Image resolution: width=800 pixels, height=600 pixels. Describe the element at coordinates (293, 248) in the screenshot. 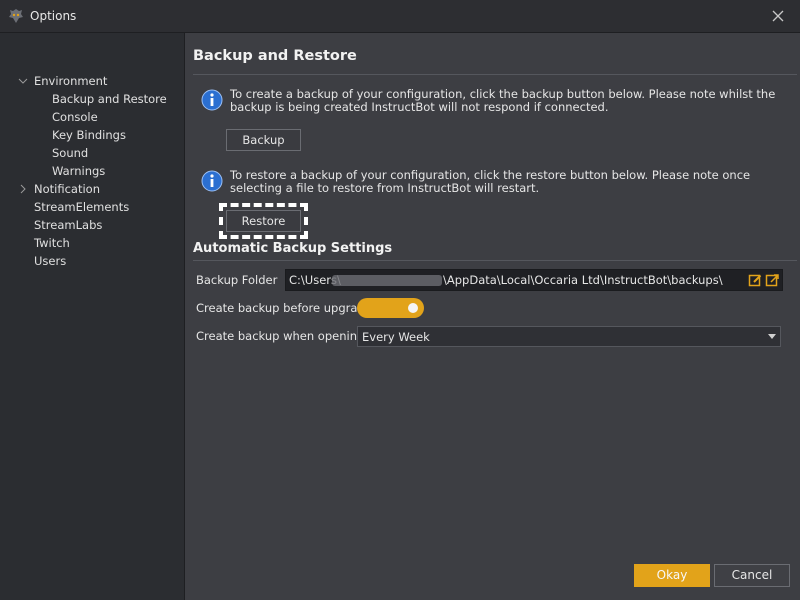

I see `section-title: Automatic Backup Settings` at that location.